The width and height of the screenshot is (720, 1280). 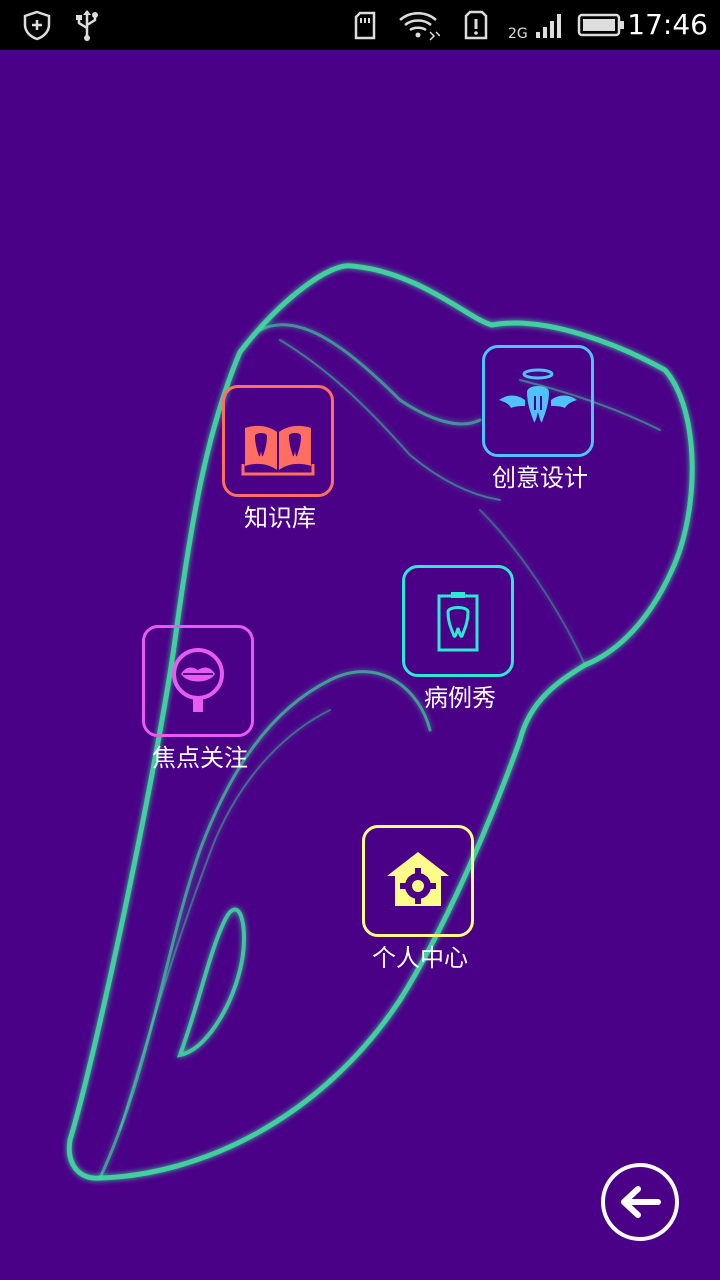 I want to click on clock: 17:46, so click(x=667, y=24).